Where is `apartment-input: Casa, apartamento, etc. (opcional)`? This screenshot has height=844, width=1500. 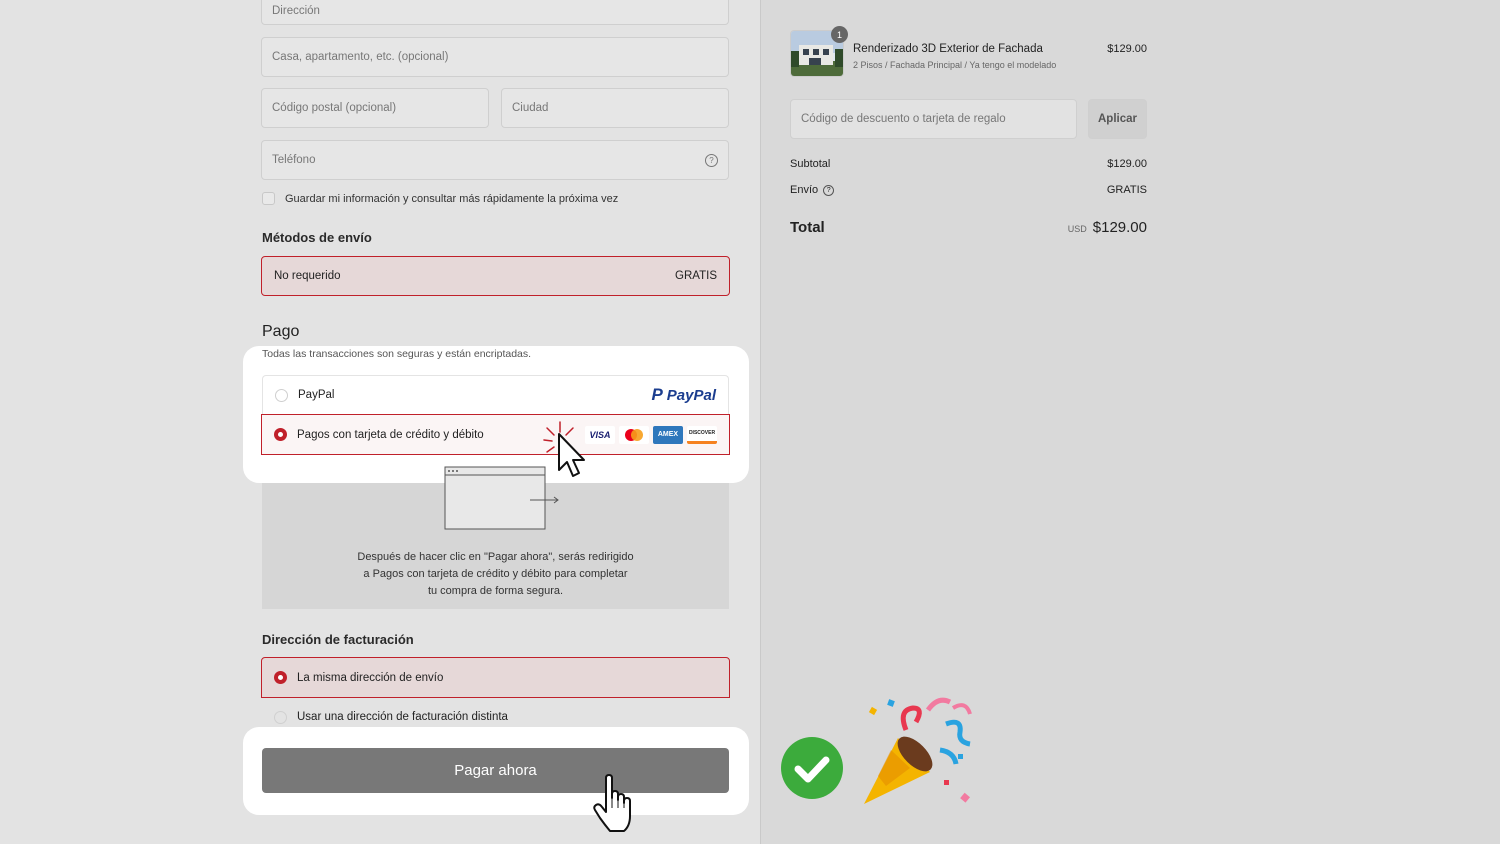
apartment-input: Casa, apartamento, etc. (opcional) is located at coordinates (495, 57).